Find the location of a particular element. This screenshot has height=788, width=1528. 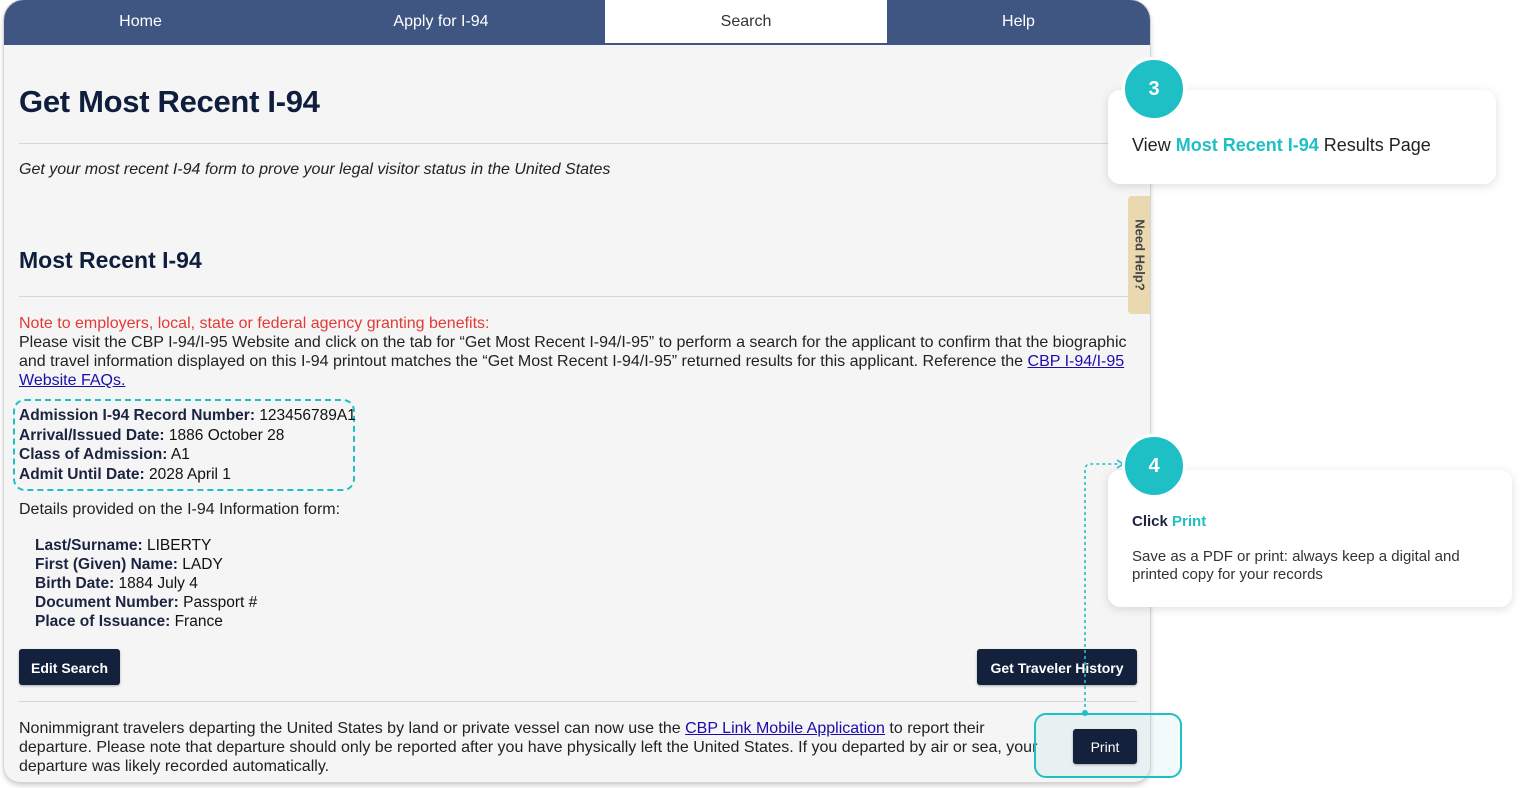

callout-3-text: View Most Recent I-94 Results Page is located at coordinates (1281, 145).